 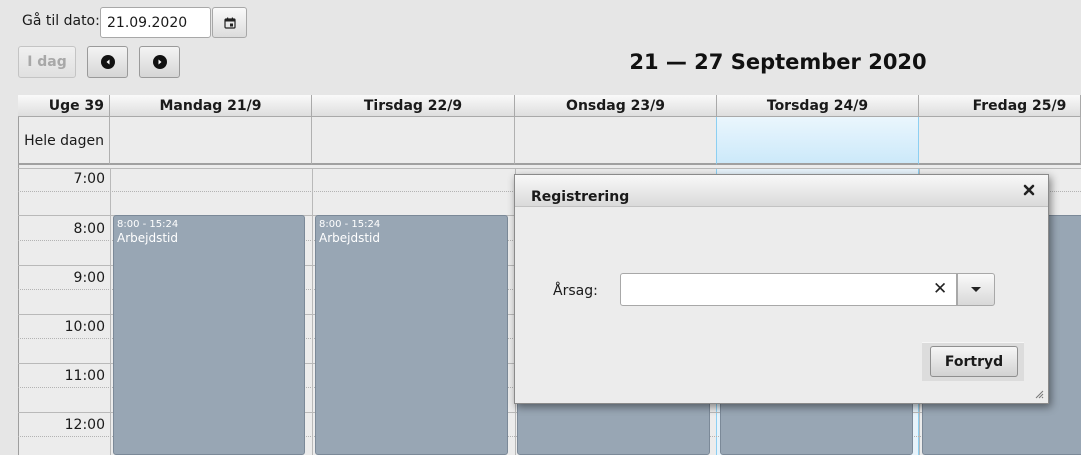 I want to click on goto-date-input, so click(x=155, y=22).